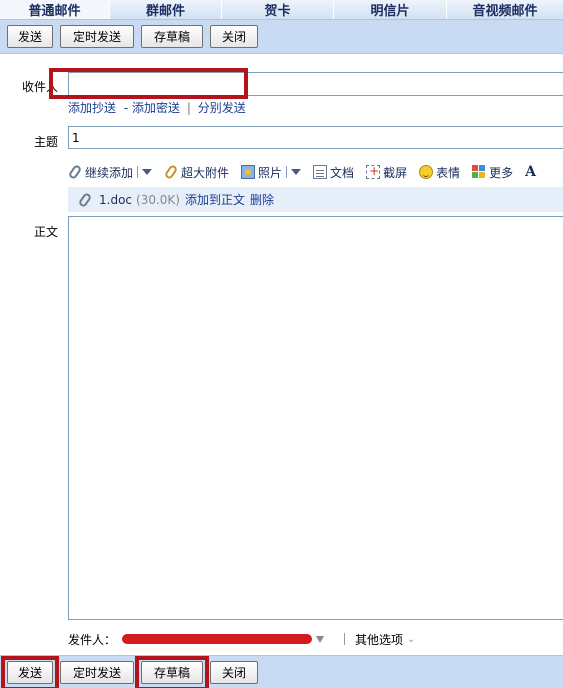 The height and width of the screenshot is (688, 563). I want to click on add-bcc-link: - 添加密送, so click(152, 108).